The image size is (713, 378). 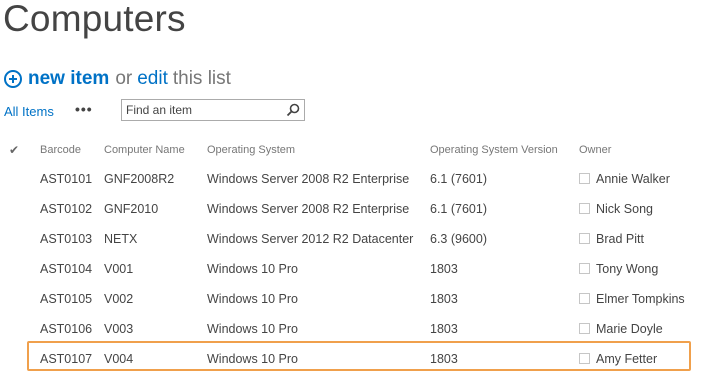 What do you see at coordinates (66, 269) in the screenshot?
I see `barcode-cell: AST0104` at bounding box center [66, 269].